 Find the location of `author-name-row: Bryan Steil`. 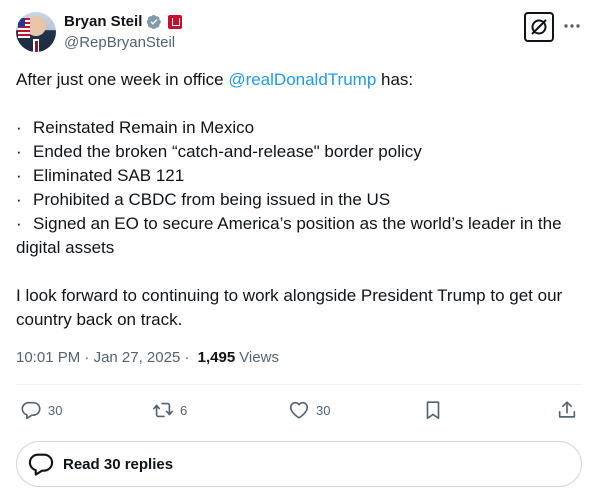

author-name-row: Bryan Steil is located at coordinates (123, 22).